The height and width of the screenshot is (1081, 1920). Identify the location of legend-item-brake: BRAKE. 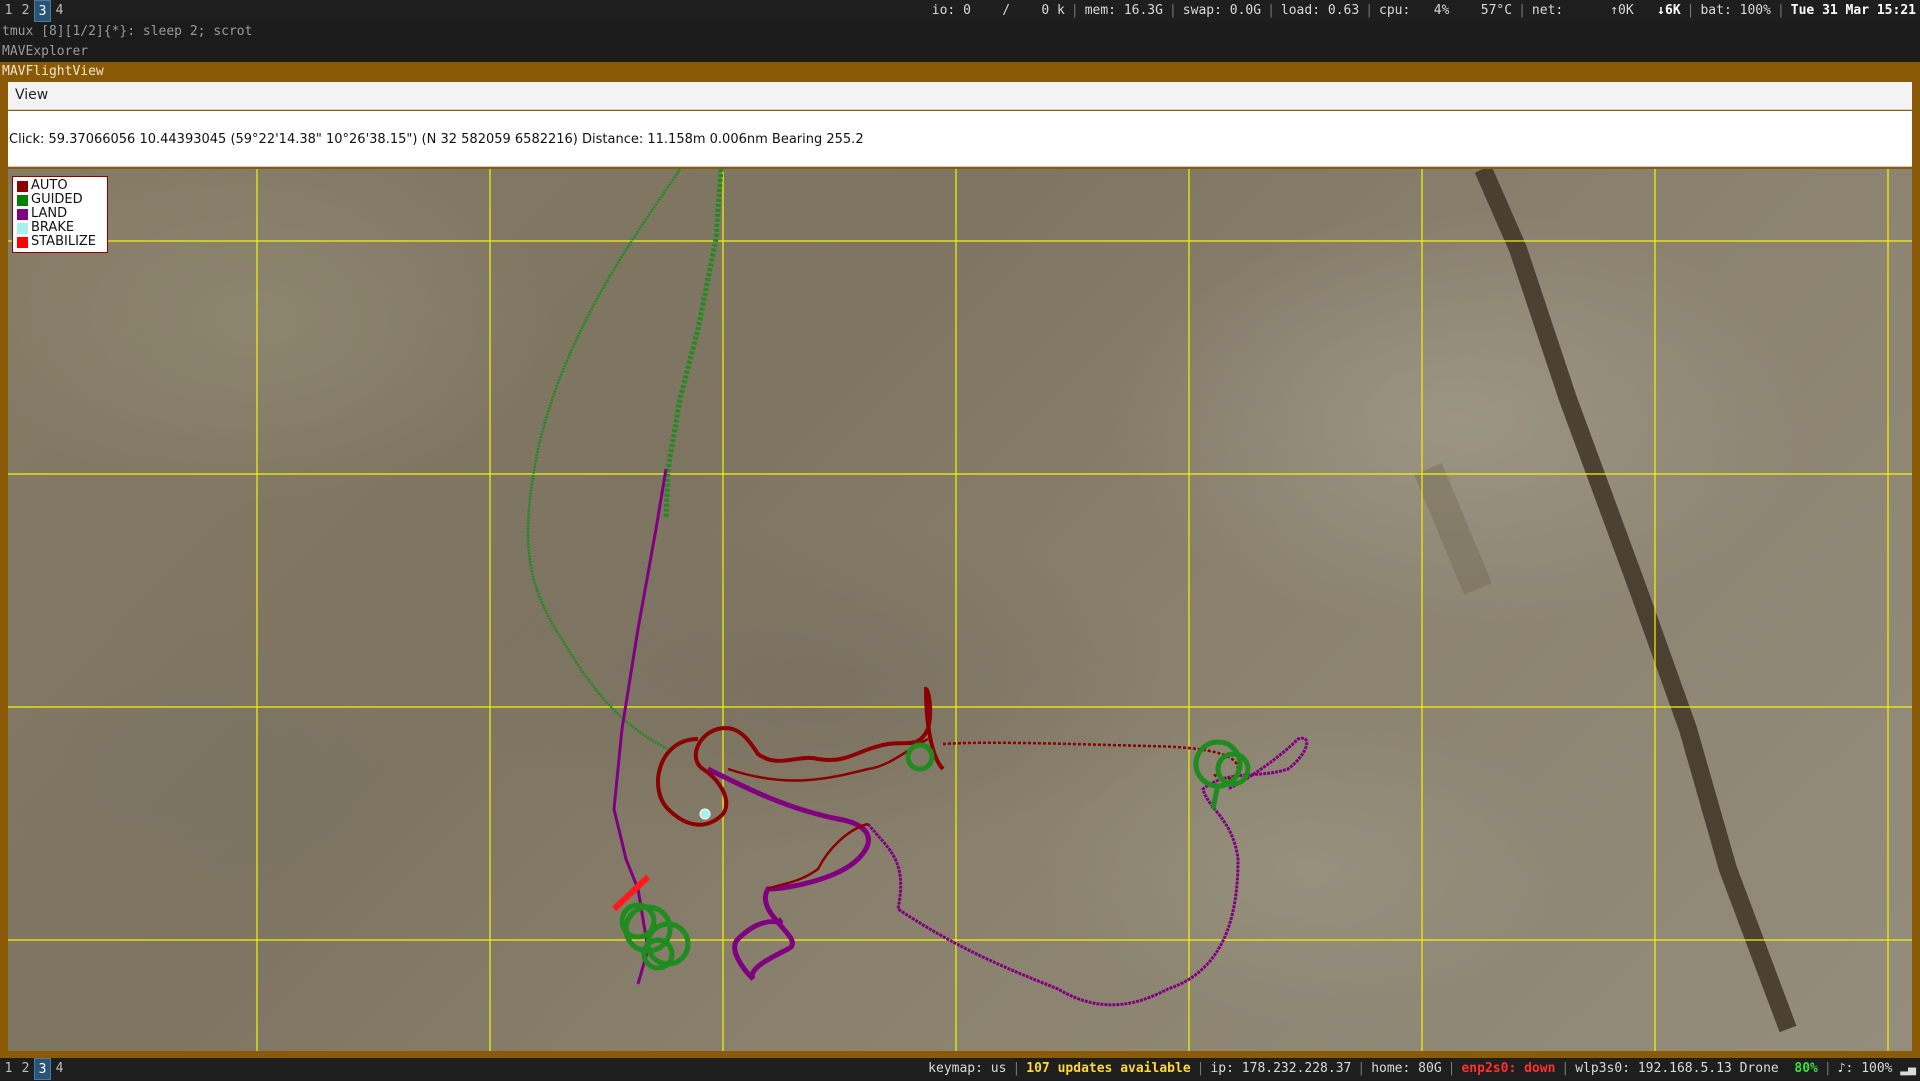
(62, 228).